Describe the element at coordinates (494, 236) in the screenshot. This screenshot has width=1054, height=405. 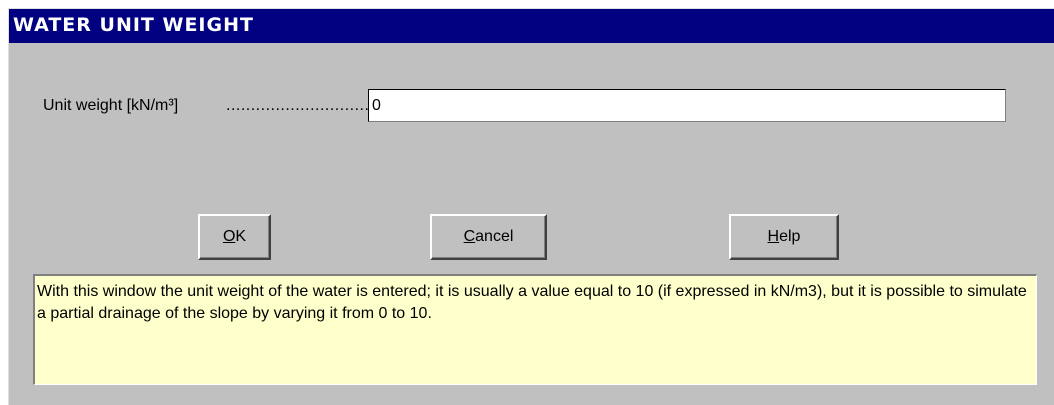
I see `cancel-label: ancel` at that location.